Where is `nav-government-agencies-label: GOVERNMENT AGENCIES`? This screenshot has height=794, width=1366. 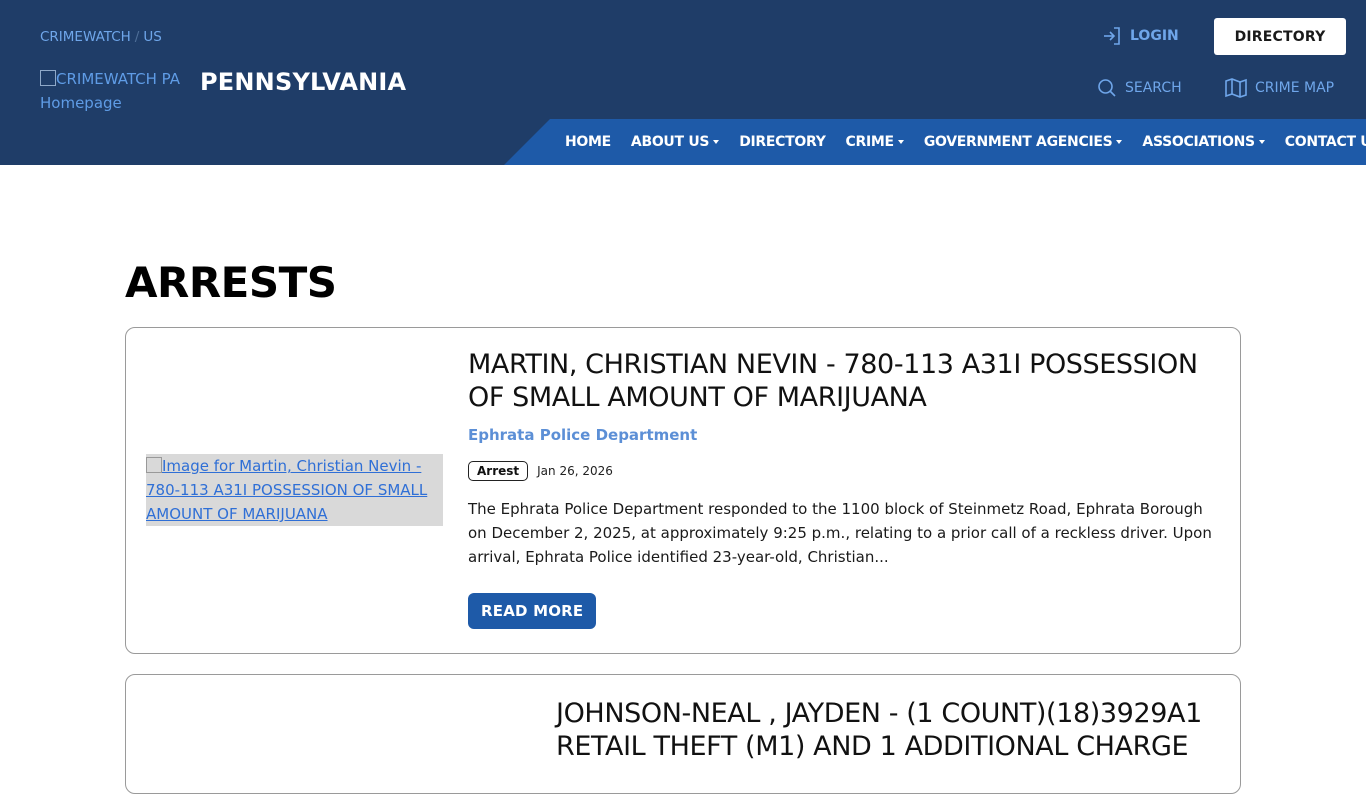 nav-government-agencies-label: GOVERNMENT AGENCIES is located at coordinates (1018, 142).